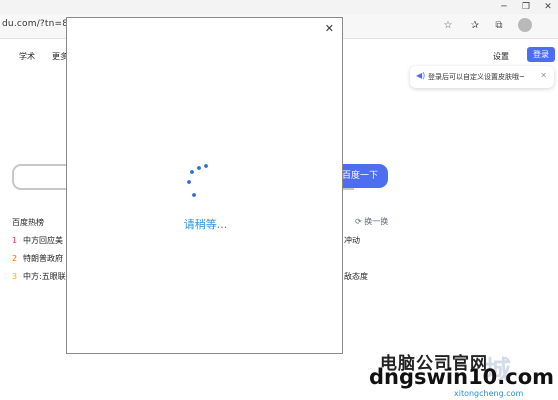 This screenshot has height=400, width=558. Describe the element at coordinates (15, 276) in the screenshot. I see `hot-rank: 3` at that location.